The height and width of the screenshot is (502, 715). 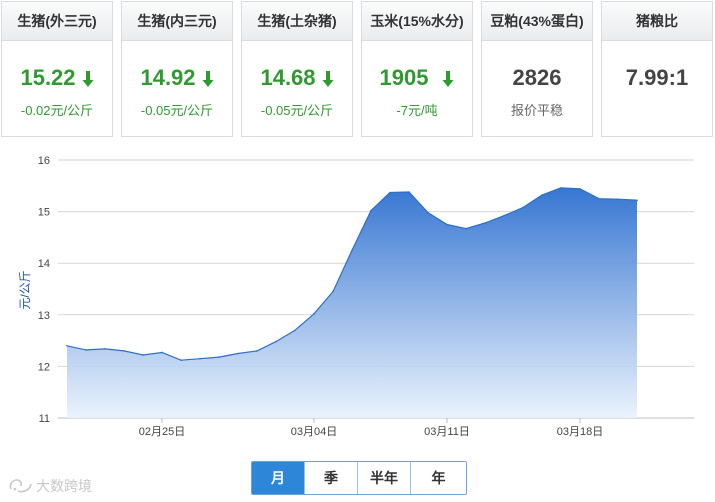 What do you see at coordinates (278, 478) in the screenshot?
I see `range-button-month: 月` at bounding box center [278, 478].